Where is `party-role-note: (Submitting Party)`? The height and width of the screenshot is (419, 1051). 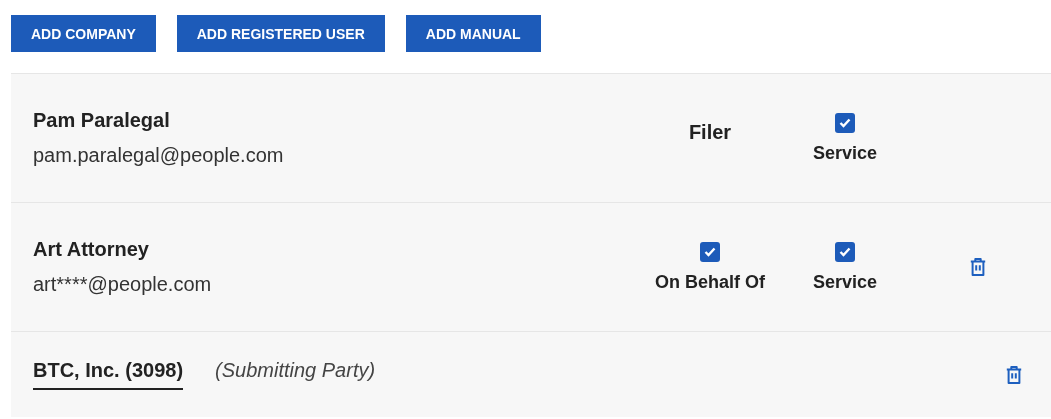
party-role-note: (Submitting Party) is located at coordinates (296, 371).